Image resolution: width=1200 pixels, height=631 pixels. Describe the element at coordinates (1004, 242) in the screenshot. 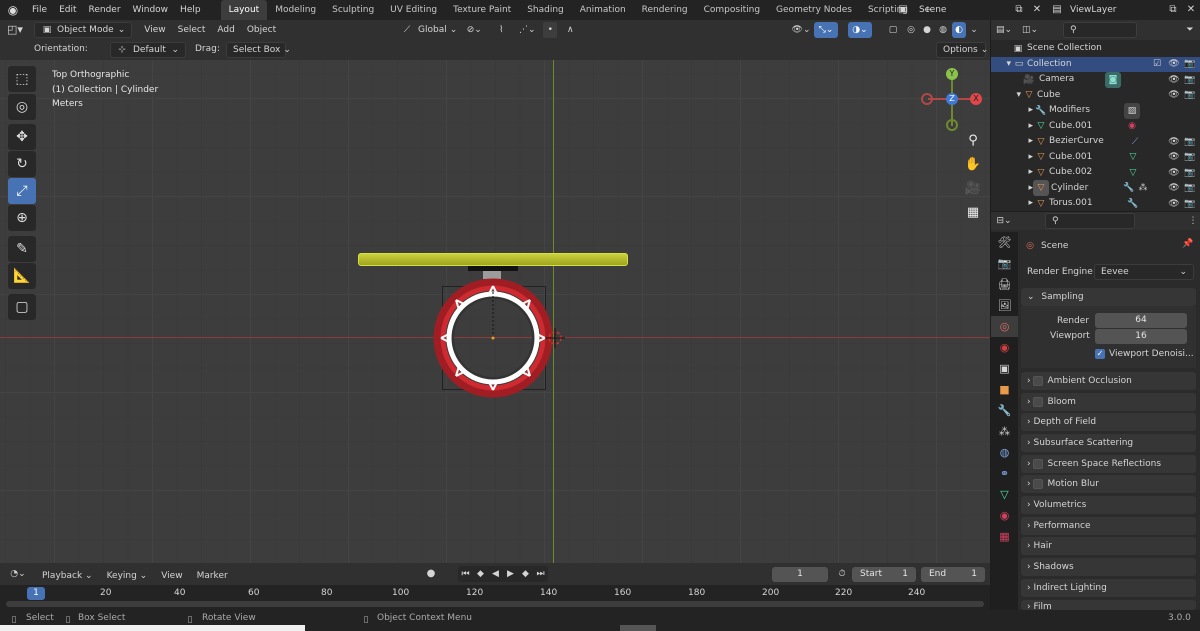

I see `tool-tab-icon: 🛠` at that location.